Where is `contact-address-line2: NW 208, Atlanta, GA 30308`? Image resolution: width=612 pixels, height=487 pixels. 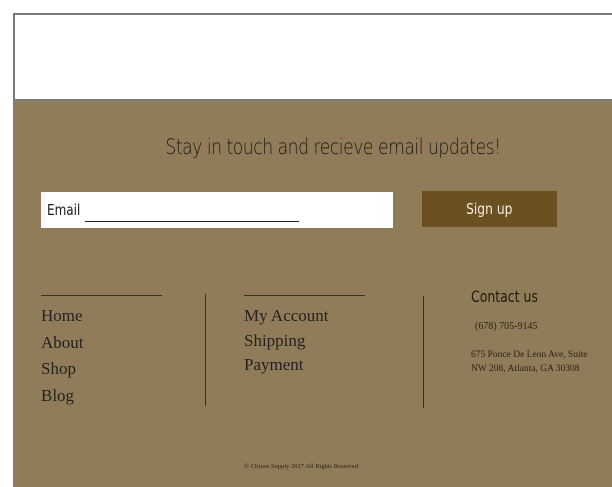
contact-address-line2: NW 208, Atlanta, GA 30308 is located at coordinates (525, 369).